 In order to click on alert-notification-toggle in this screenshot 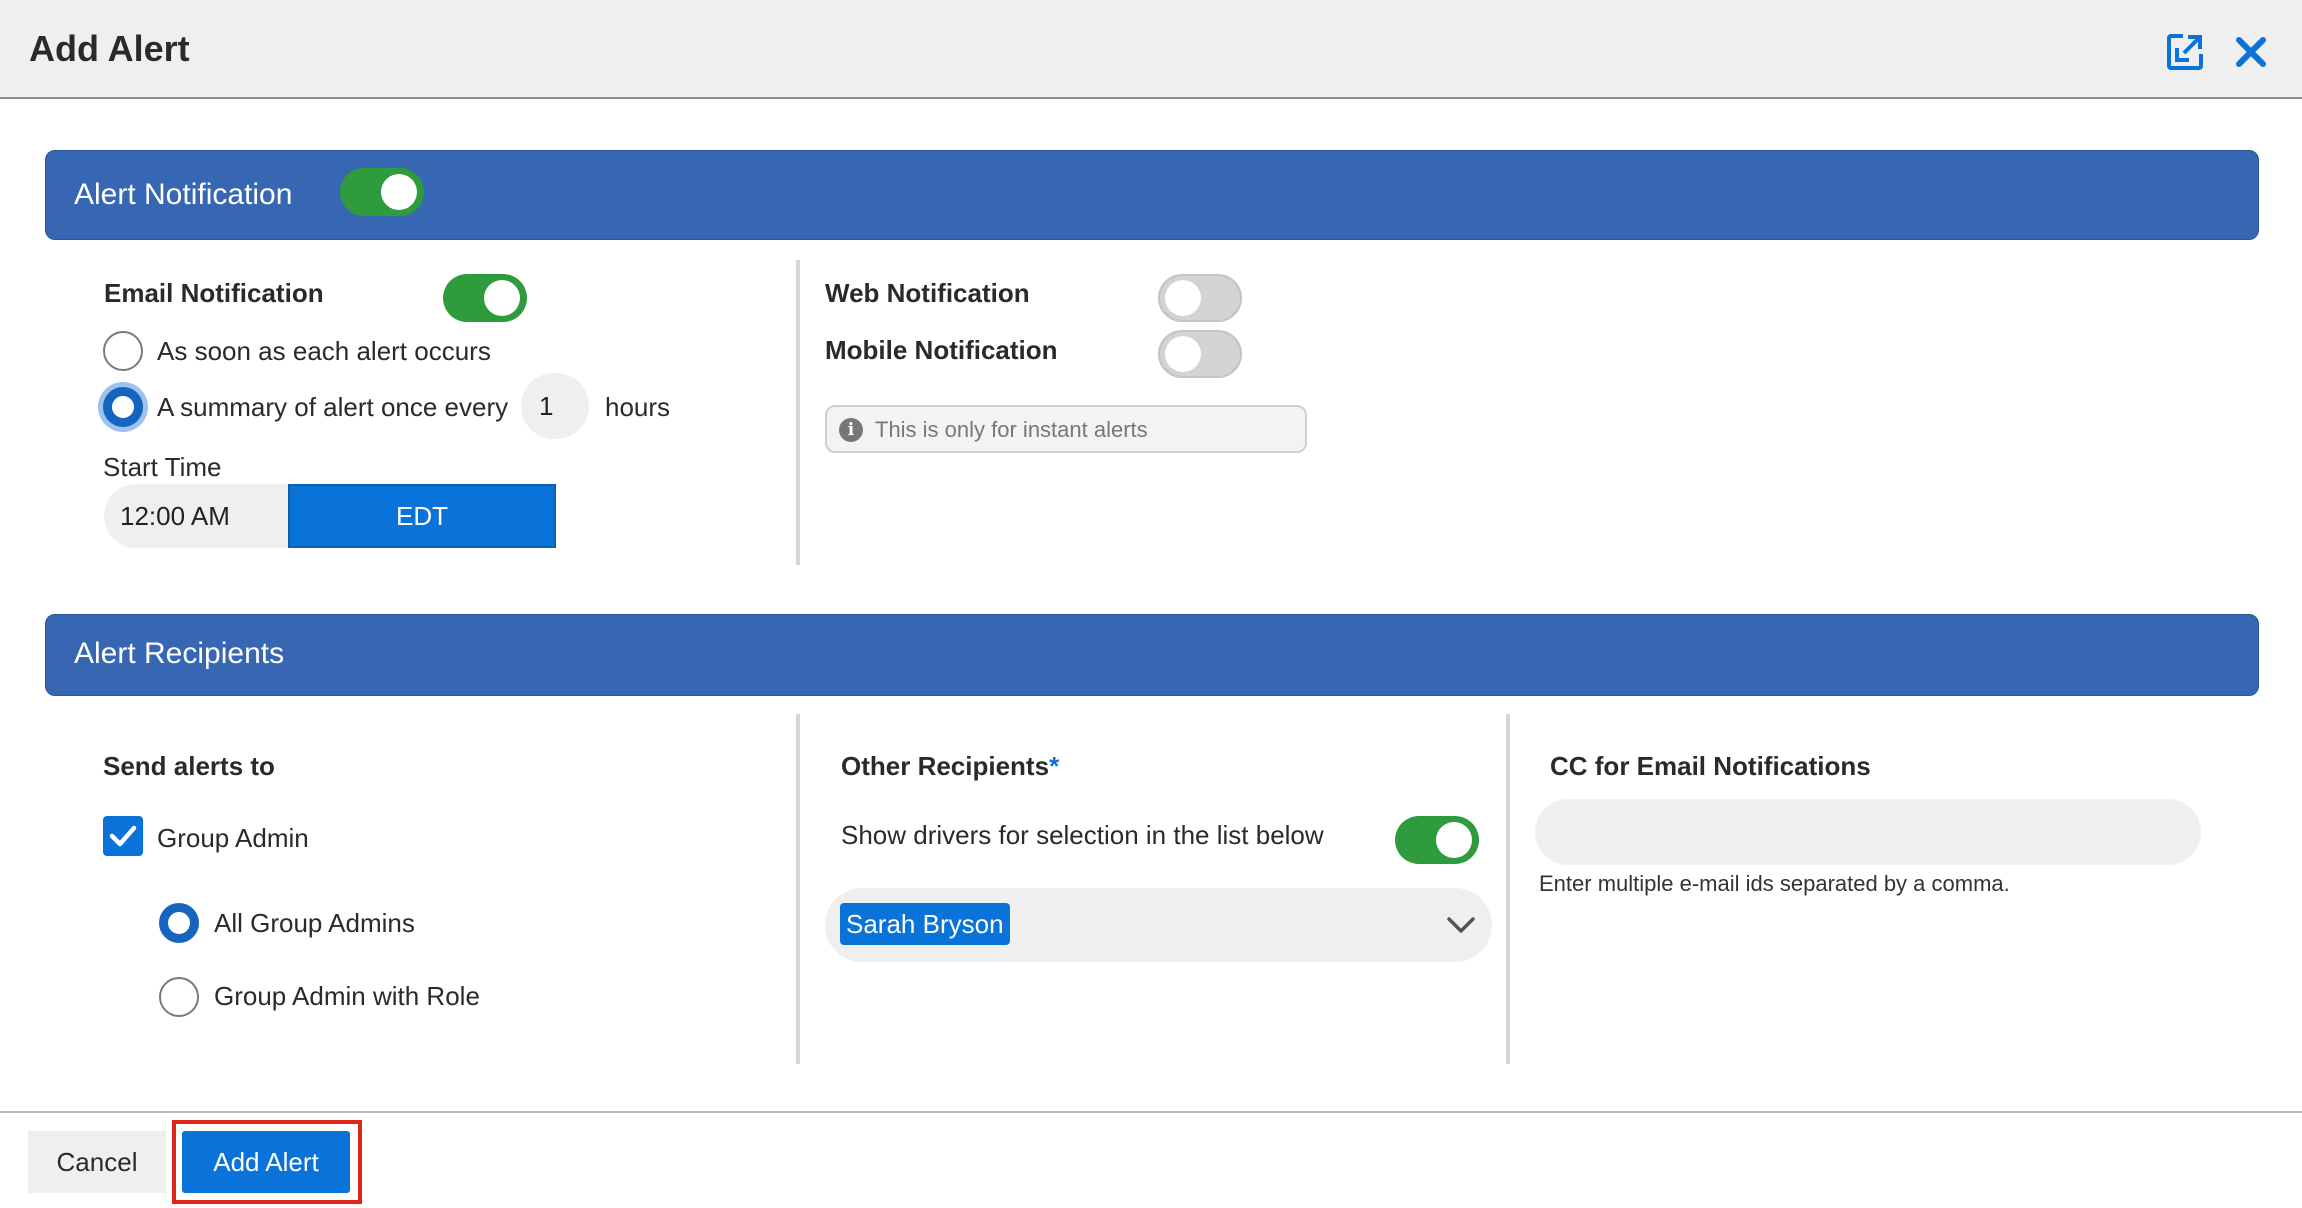, I will do `click(382, 192)`.